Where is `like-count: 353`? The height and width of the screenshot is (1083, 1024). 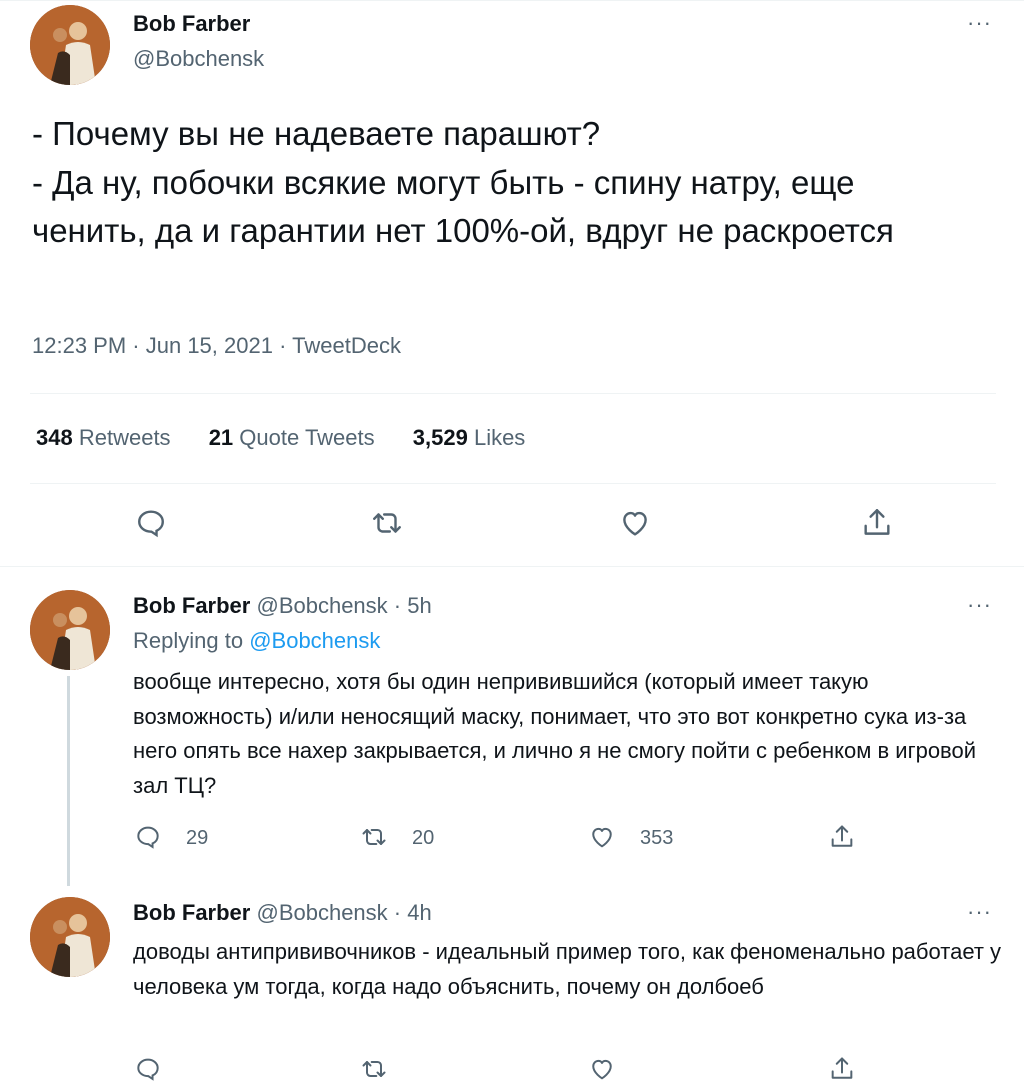
like-count: 353 is located at coordinates (657, 838).